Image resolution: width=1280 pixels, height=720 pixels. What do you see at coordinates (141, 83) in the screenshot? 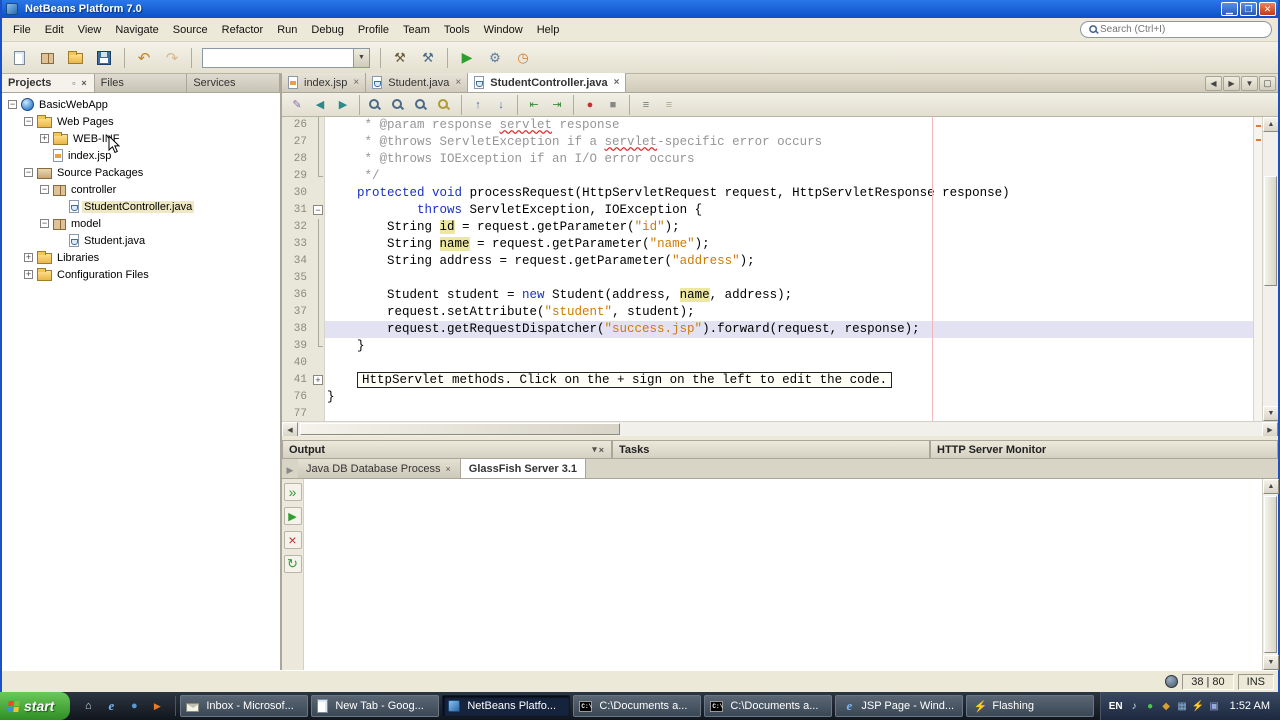
I see `tab-files: Files` at bounding box center [141, 83].